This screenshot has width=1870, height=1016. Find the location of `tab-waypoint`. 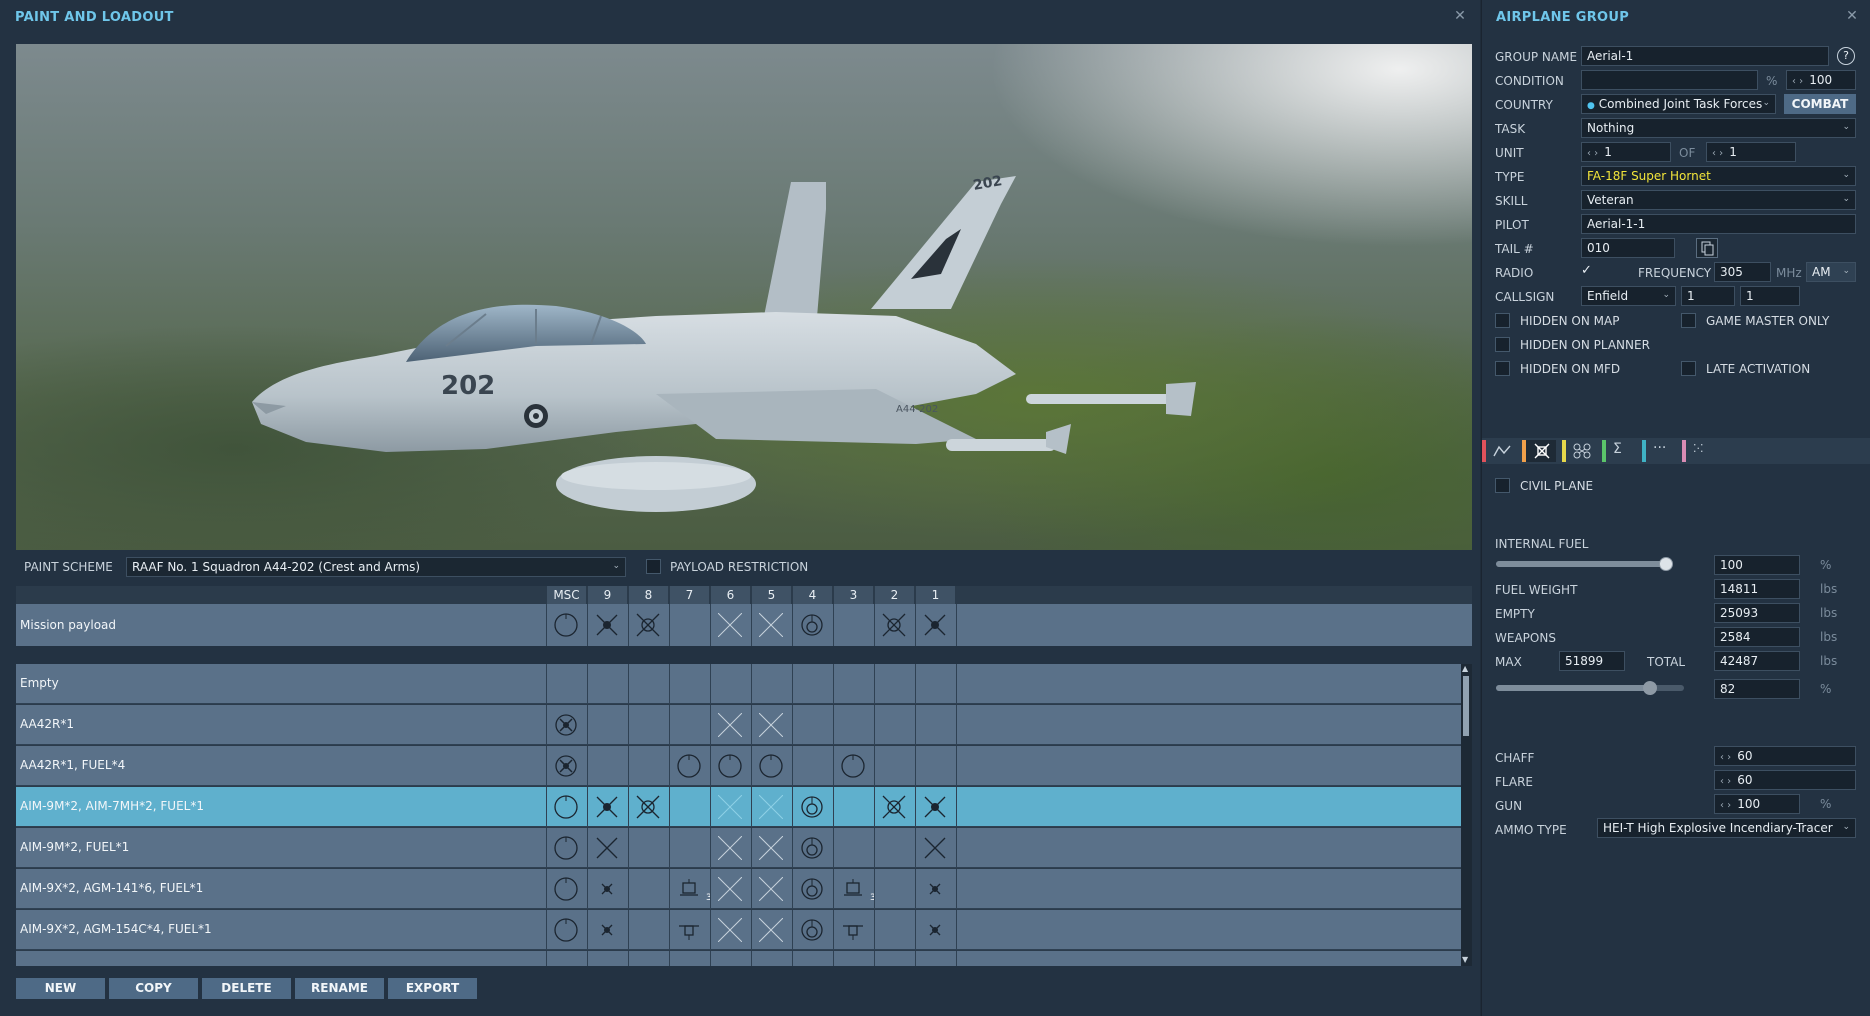

tab-waypoint is located at coordinates (1579, 451).